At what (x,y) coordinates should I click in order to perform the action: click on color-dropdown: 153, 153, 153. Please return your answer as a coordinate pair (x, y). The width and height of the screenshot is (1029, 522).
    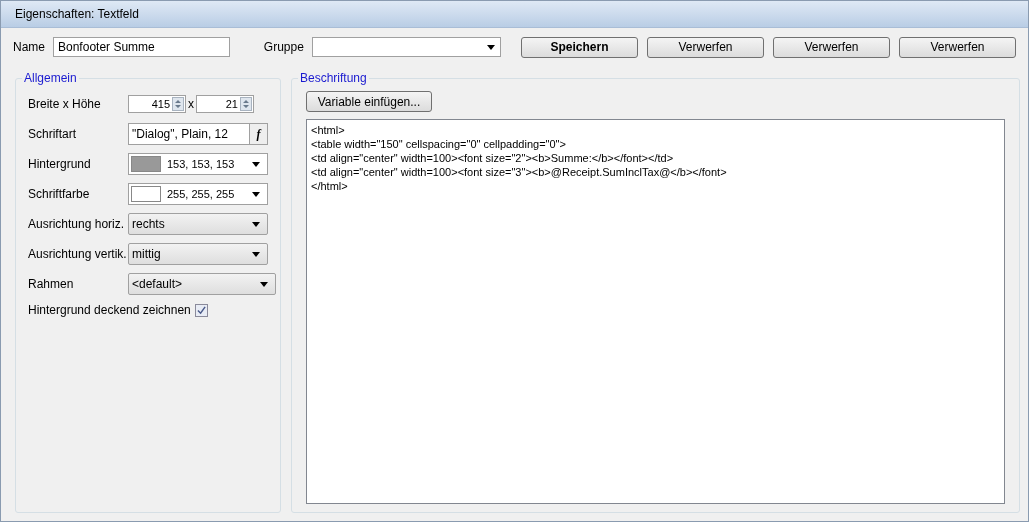
    Looking at the image, I should click on (198, 164).